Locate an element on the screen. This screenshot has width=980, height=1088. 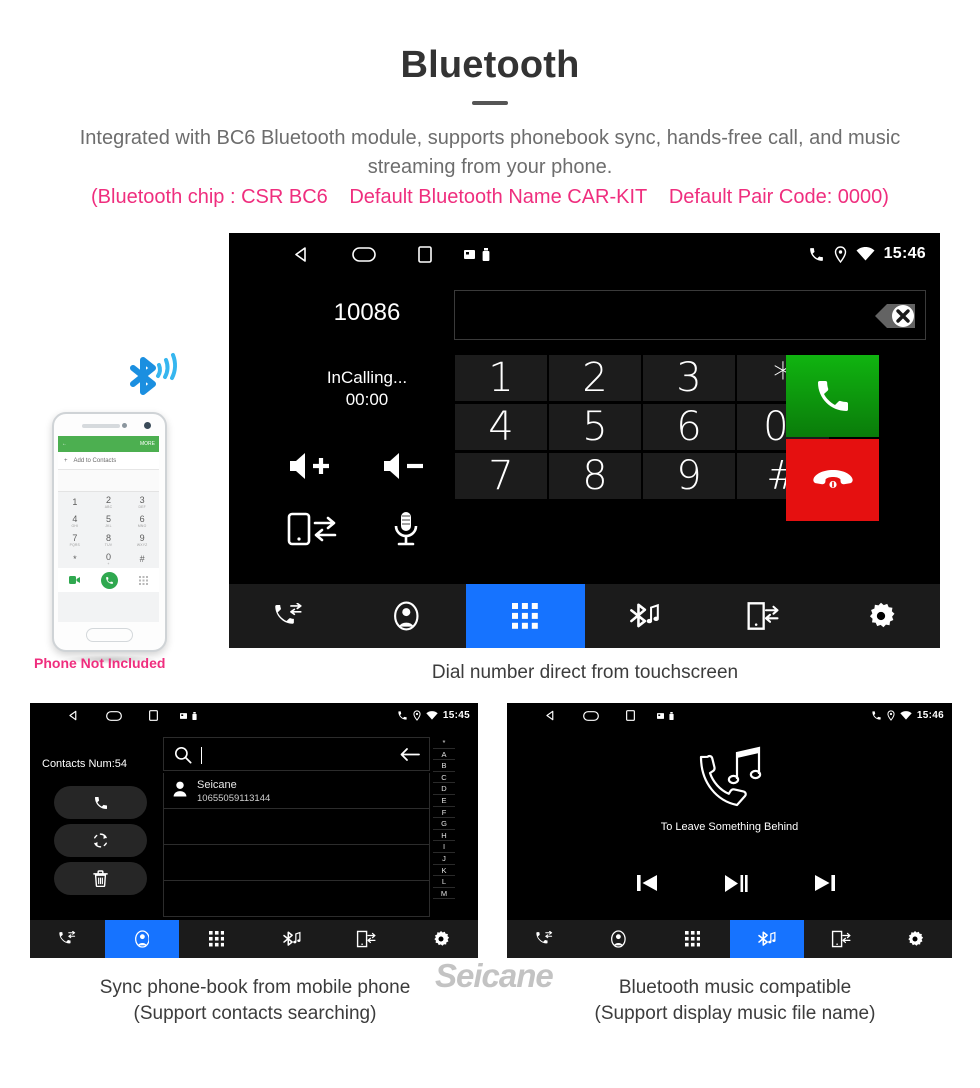
alpha-index-a: A is located at coordinates (444, 755).